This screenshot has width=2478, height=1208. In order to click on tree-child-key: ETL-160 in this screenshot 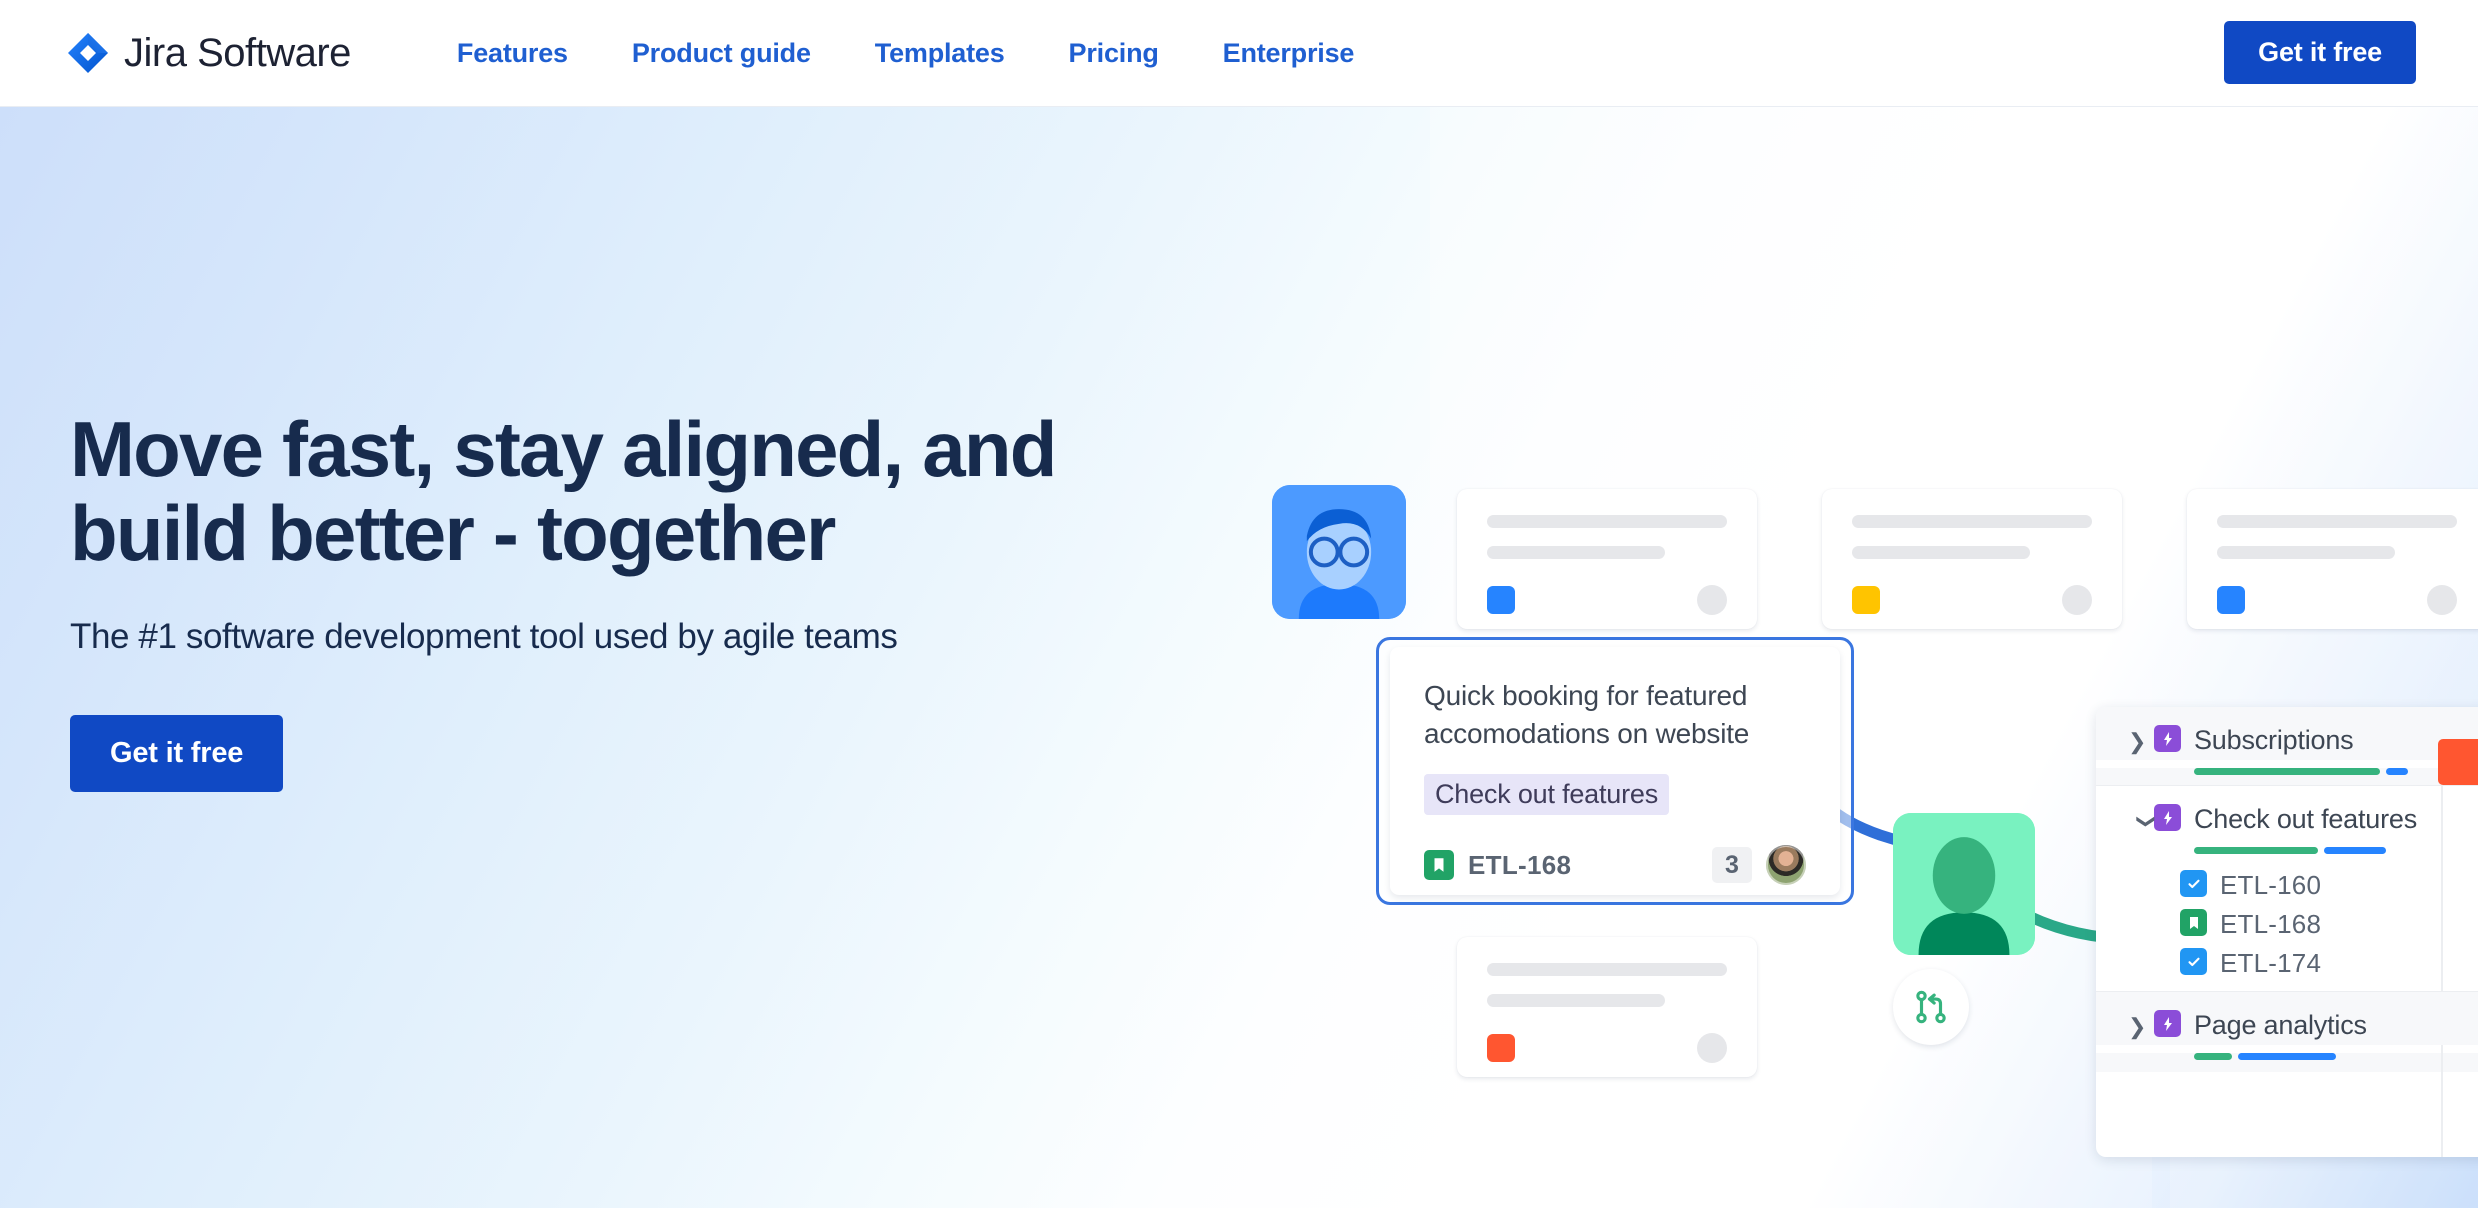, I will do `click(2271, 885)`.